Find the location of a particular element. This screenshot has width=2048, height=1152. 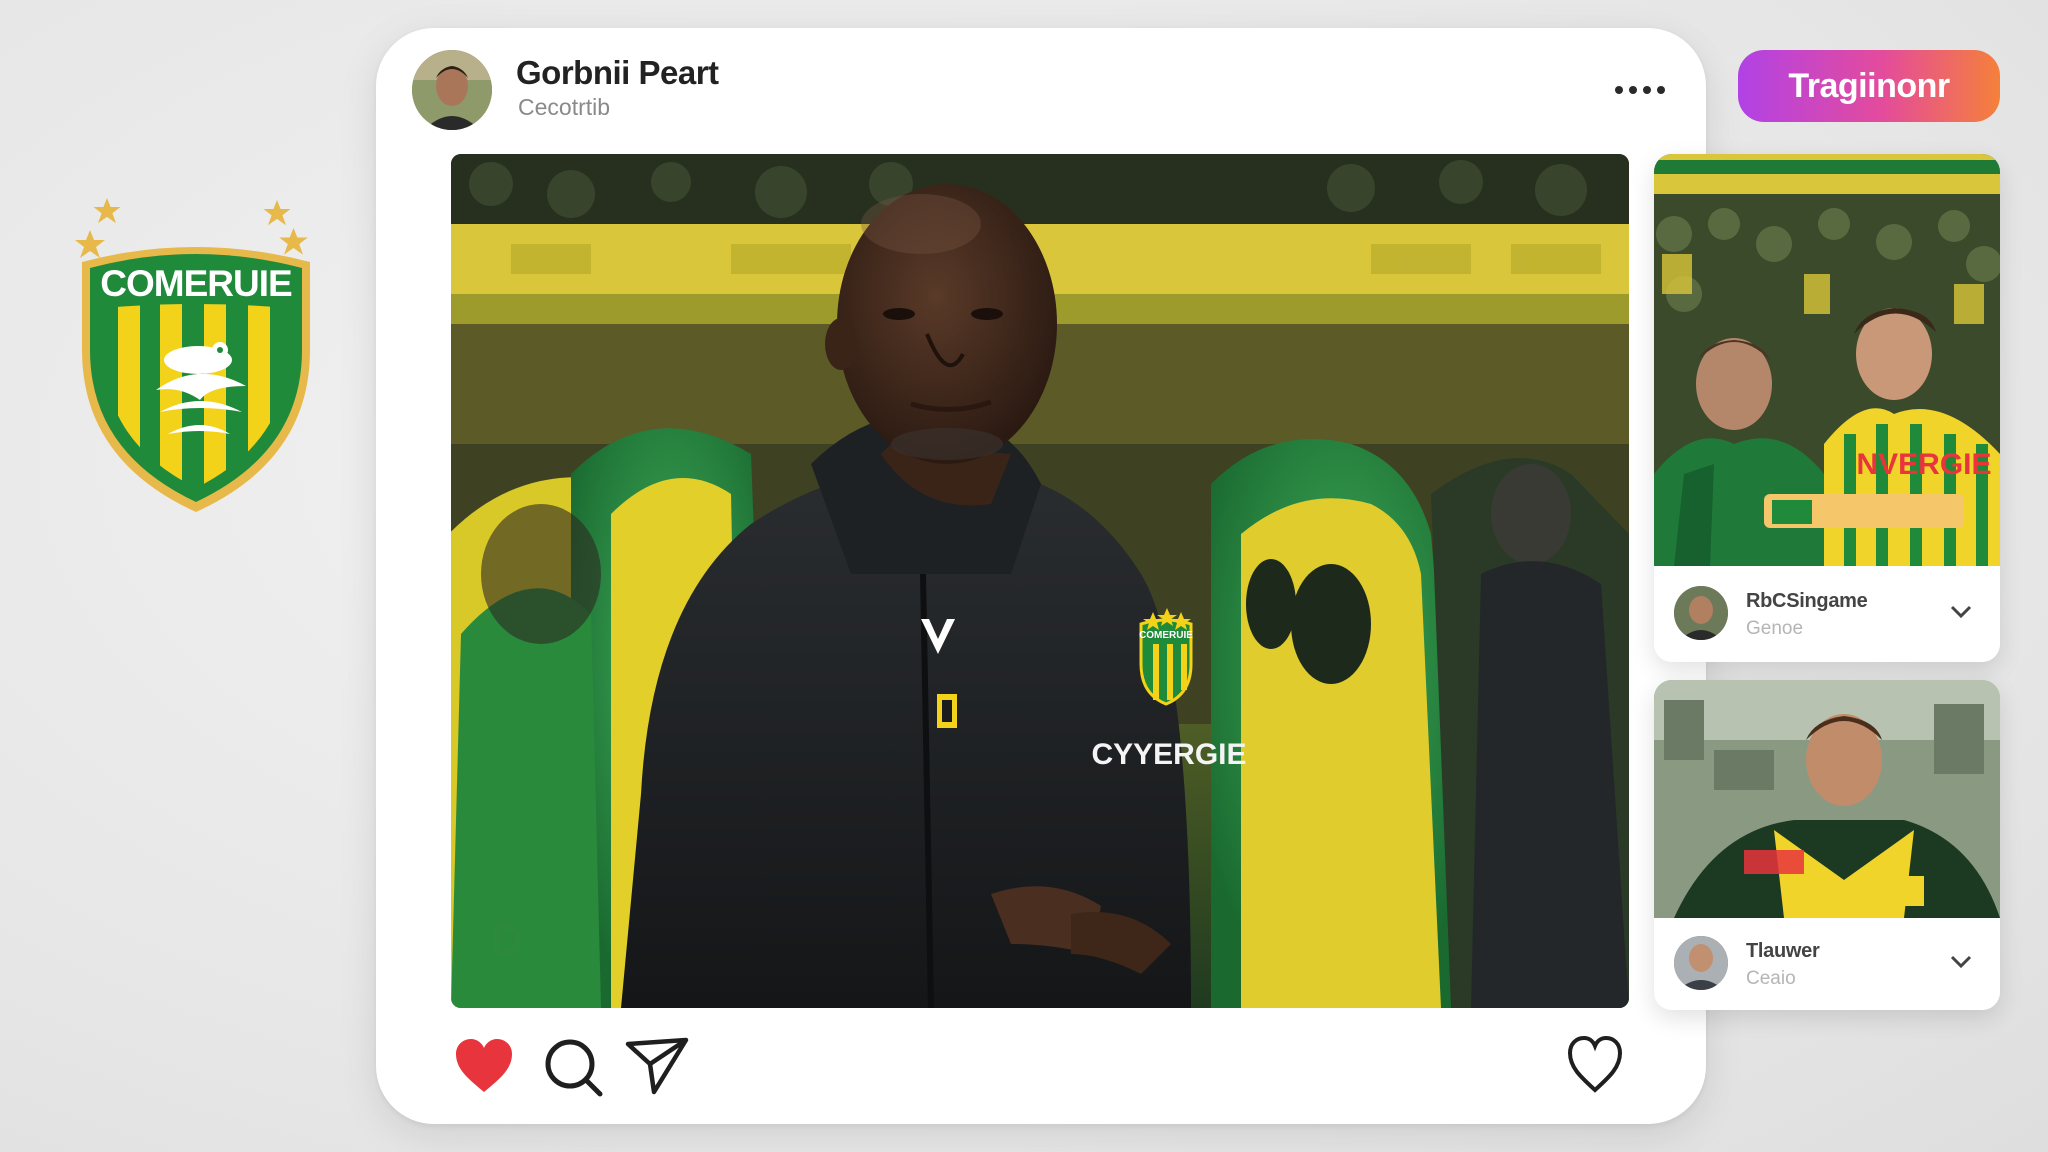

author-avatar is located at coordinates (452, 90).